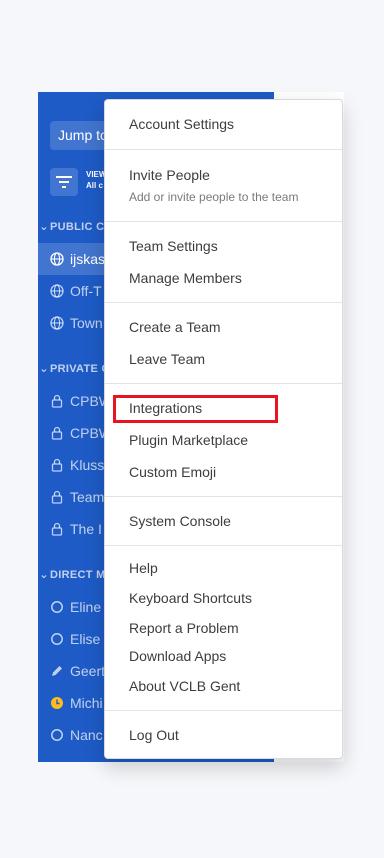  Describe the element at coordinates (71, 226) in the screenshot. I see `public-channels-header: ⌄PUBLIC C` at that location.